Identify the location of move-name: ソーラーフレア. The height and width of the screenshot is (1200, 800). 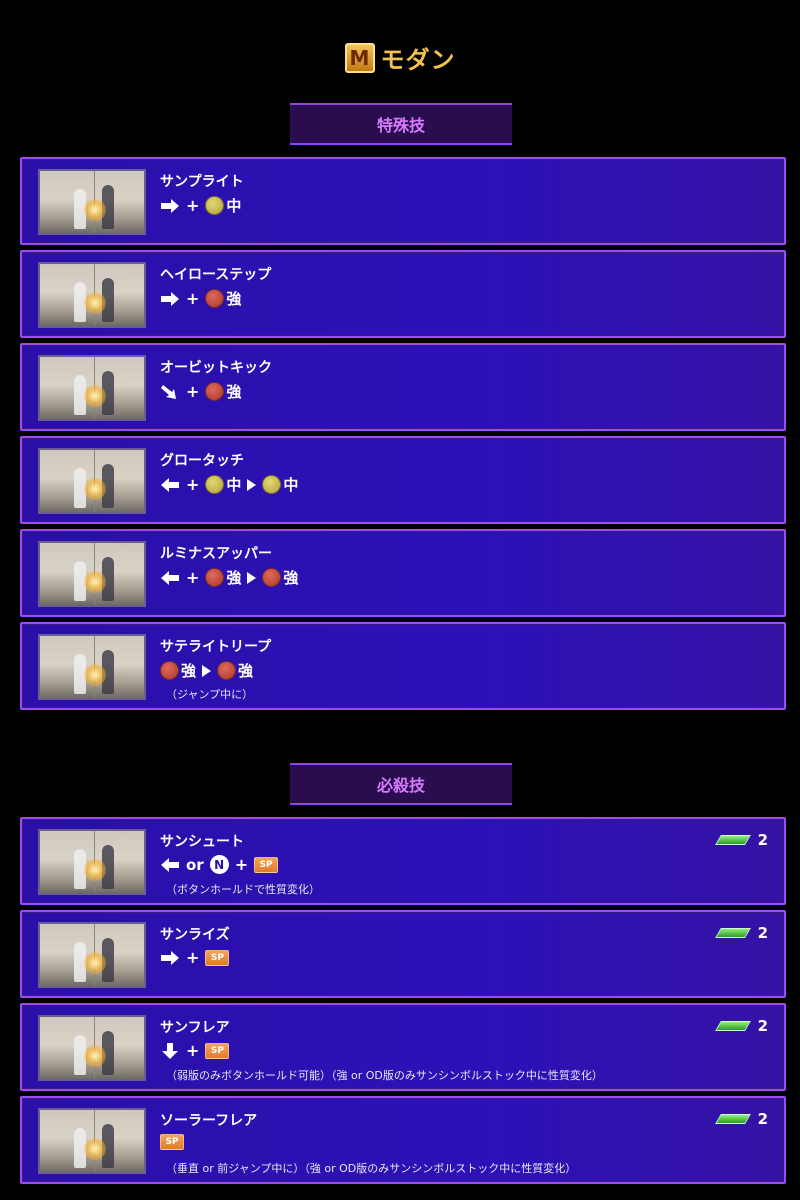
(209, 1121).